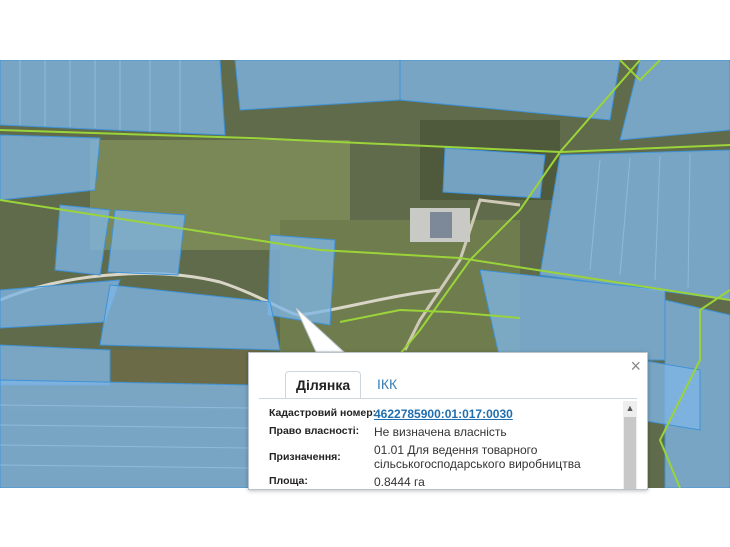 This screenshot has height=547, width=730. I want to click on popup-pointer, so click(321, 330).